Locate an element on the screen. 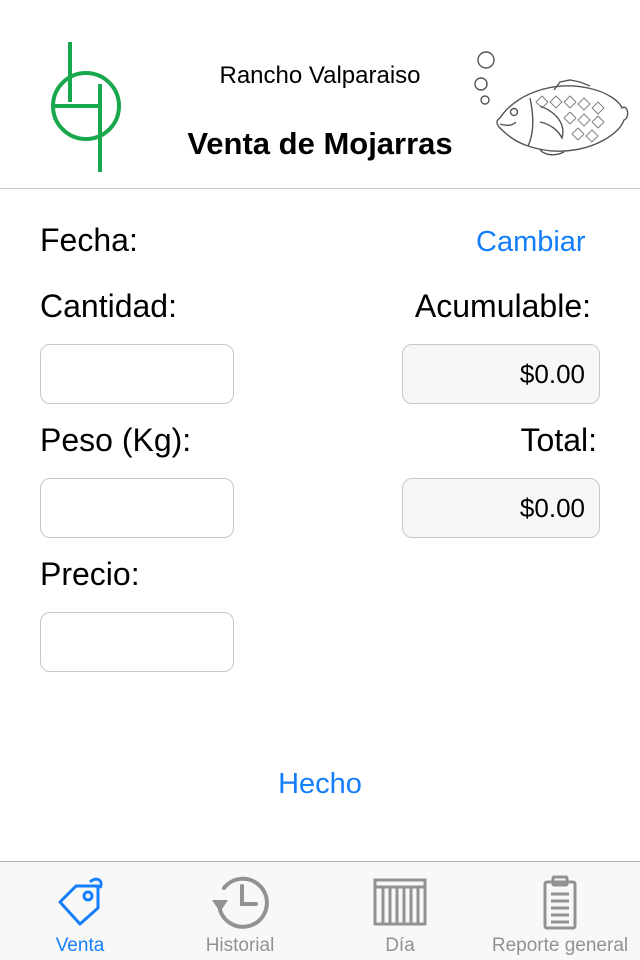 This screenshot has width=640, height=960. ranch-name: Rancho Valparaiso is located at coordinates (320, 75).